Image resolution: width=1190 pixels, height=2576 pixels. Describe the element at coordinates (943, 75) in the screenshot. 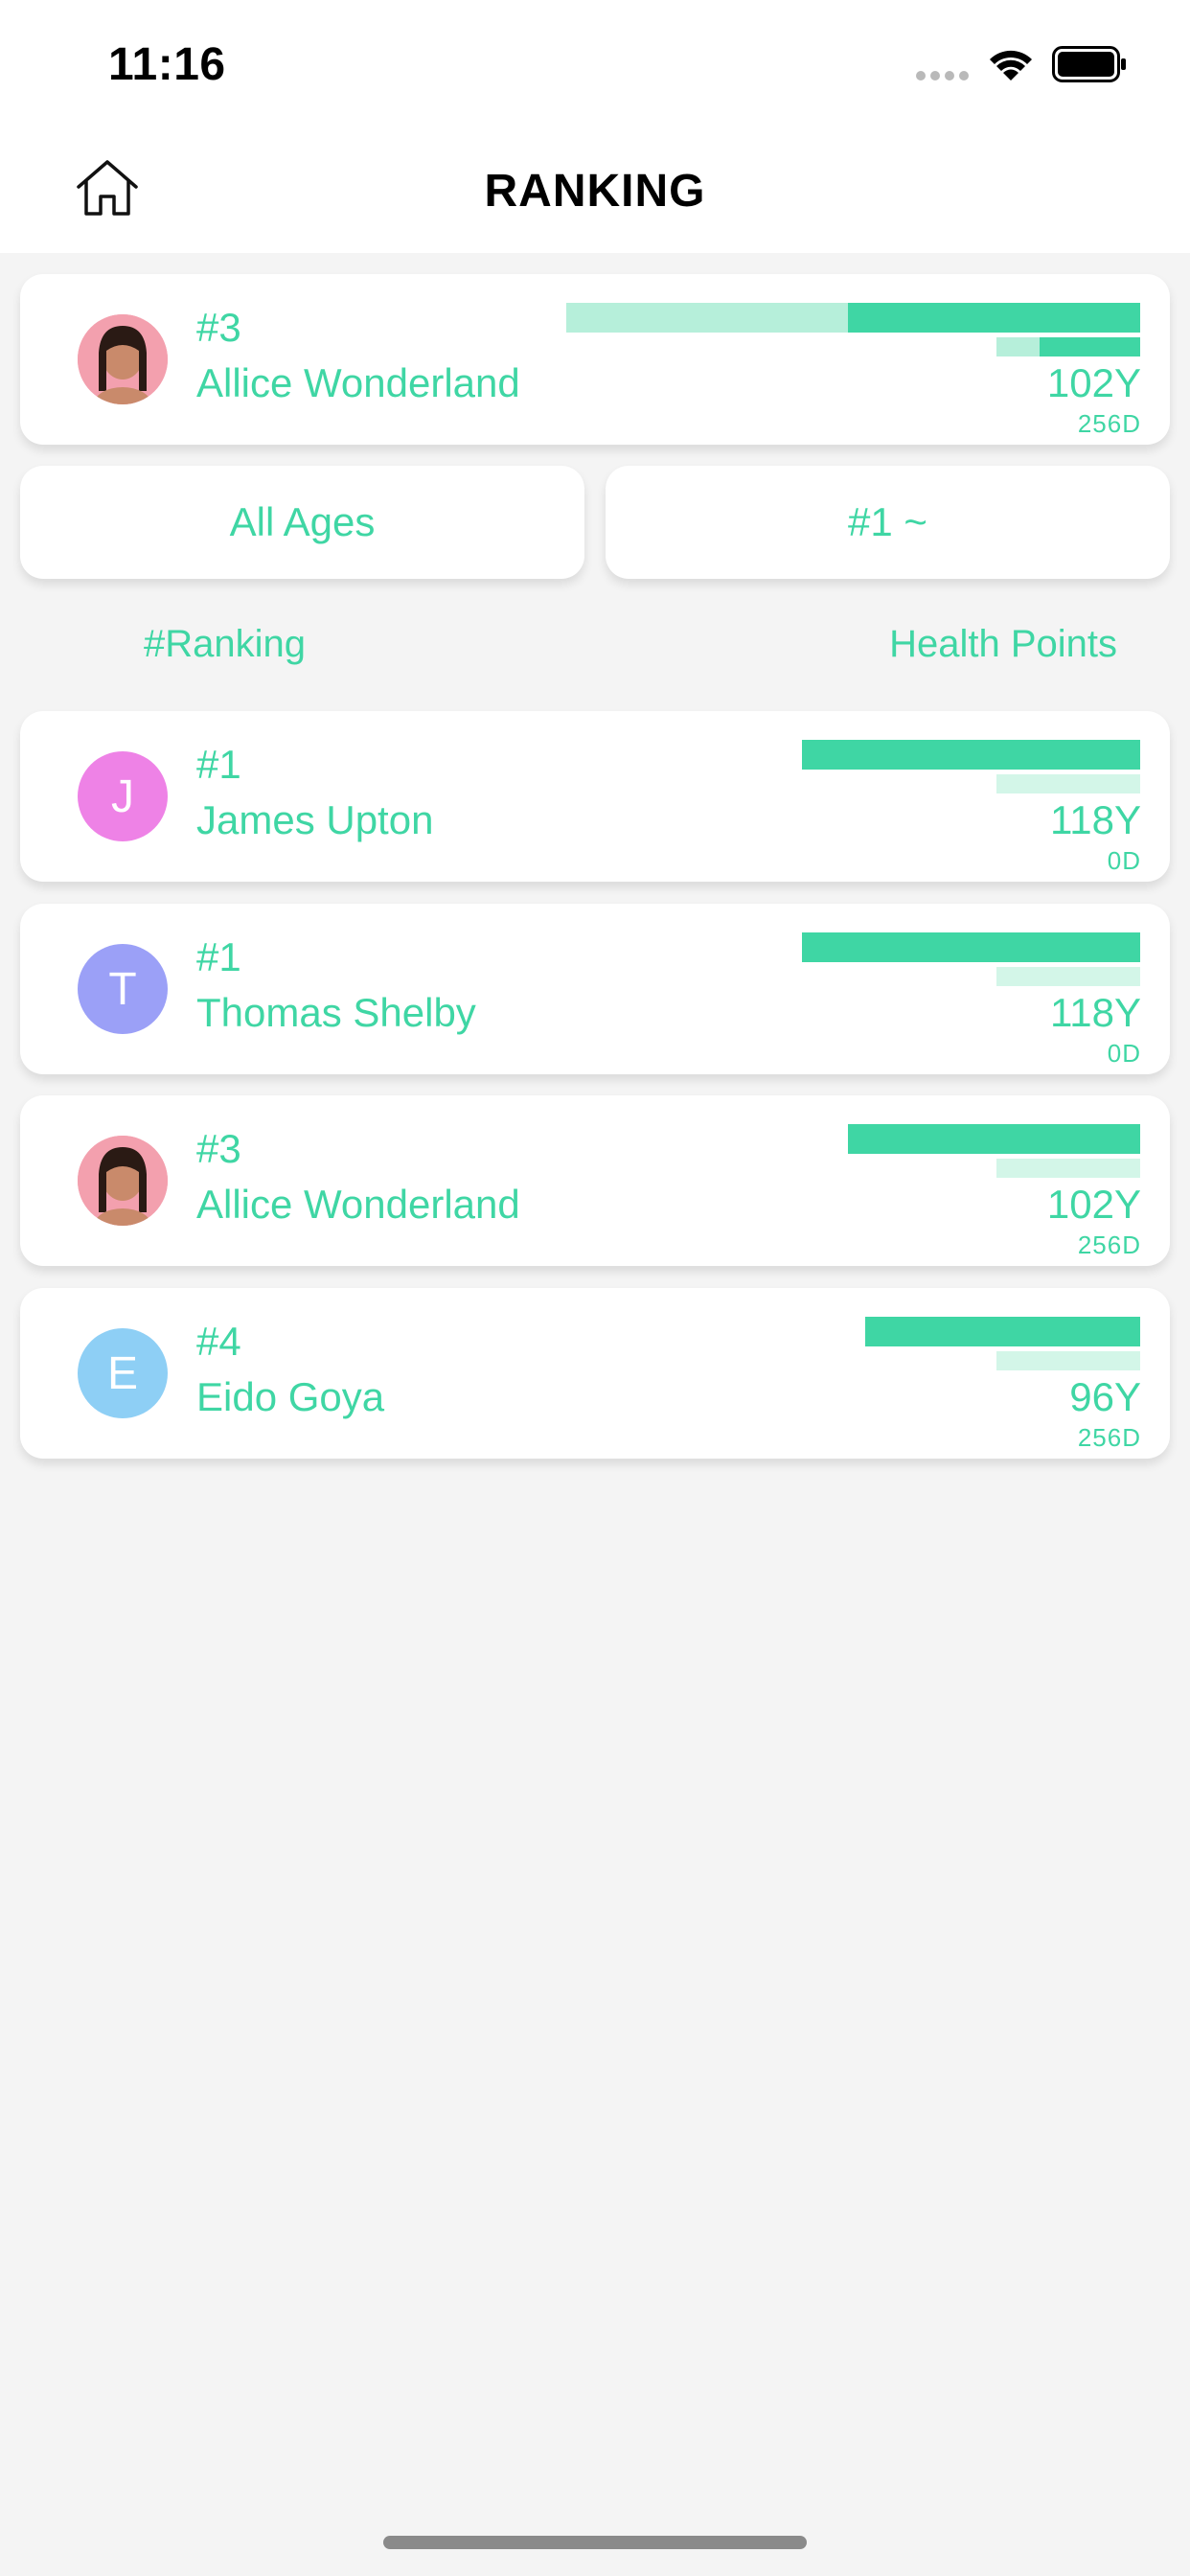

I see `cellular-signal-icon` at that location.